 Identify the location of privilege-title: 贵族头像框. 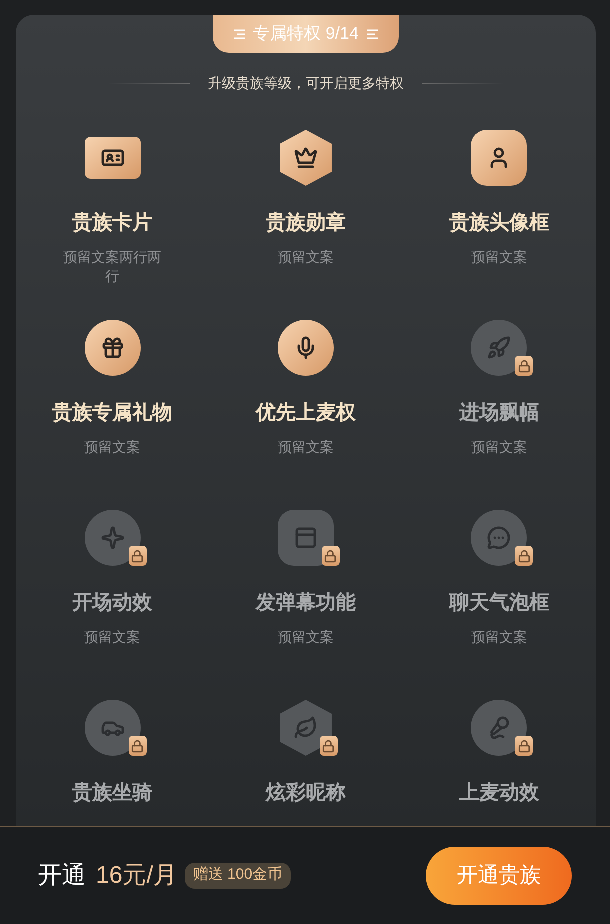
(499, 223).